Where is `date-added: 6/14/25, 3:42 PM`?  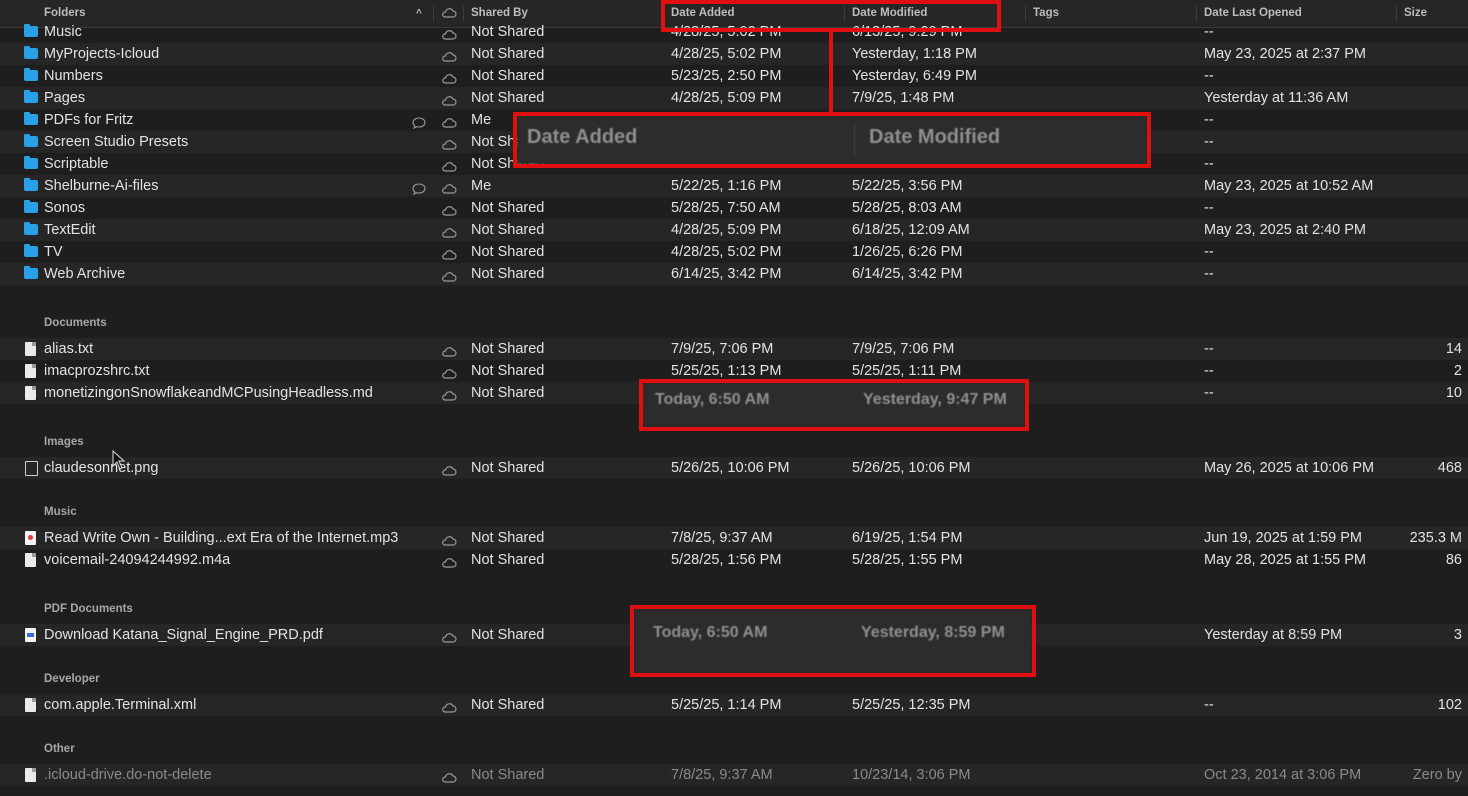
date-added: 6/14/25, 3:42 PM is located at coordinates (726, 274).